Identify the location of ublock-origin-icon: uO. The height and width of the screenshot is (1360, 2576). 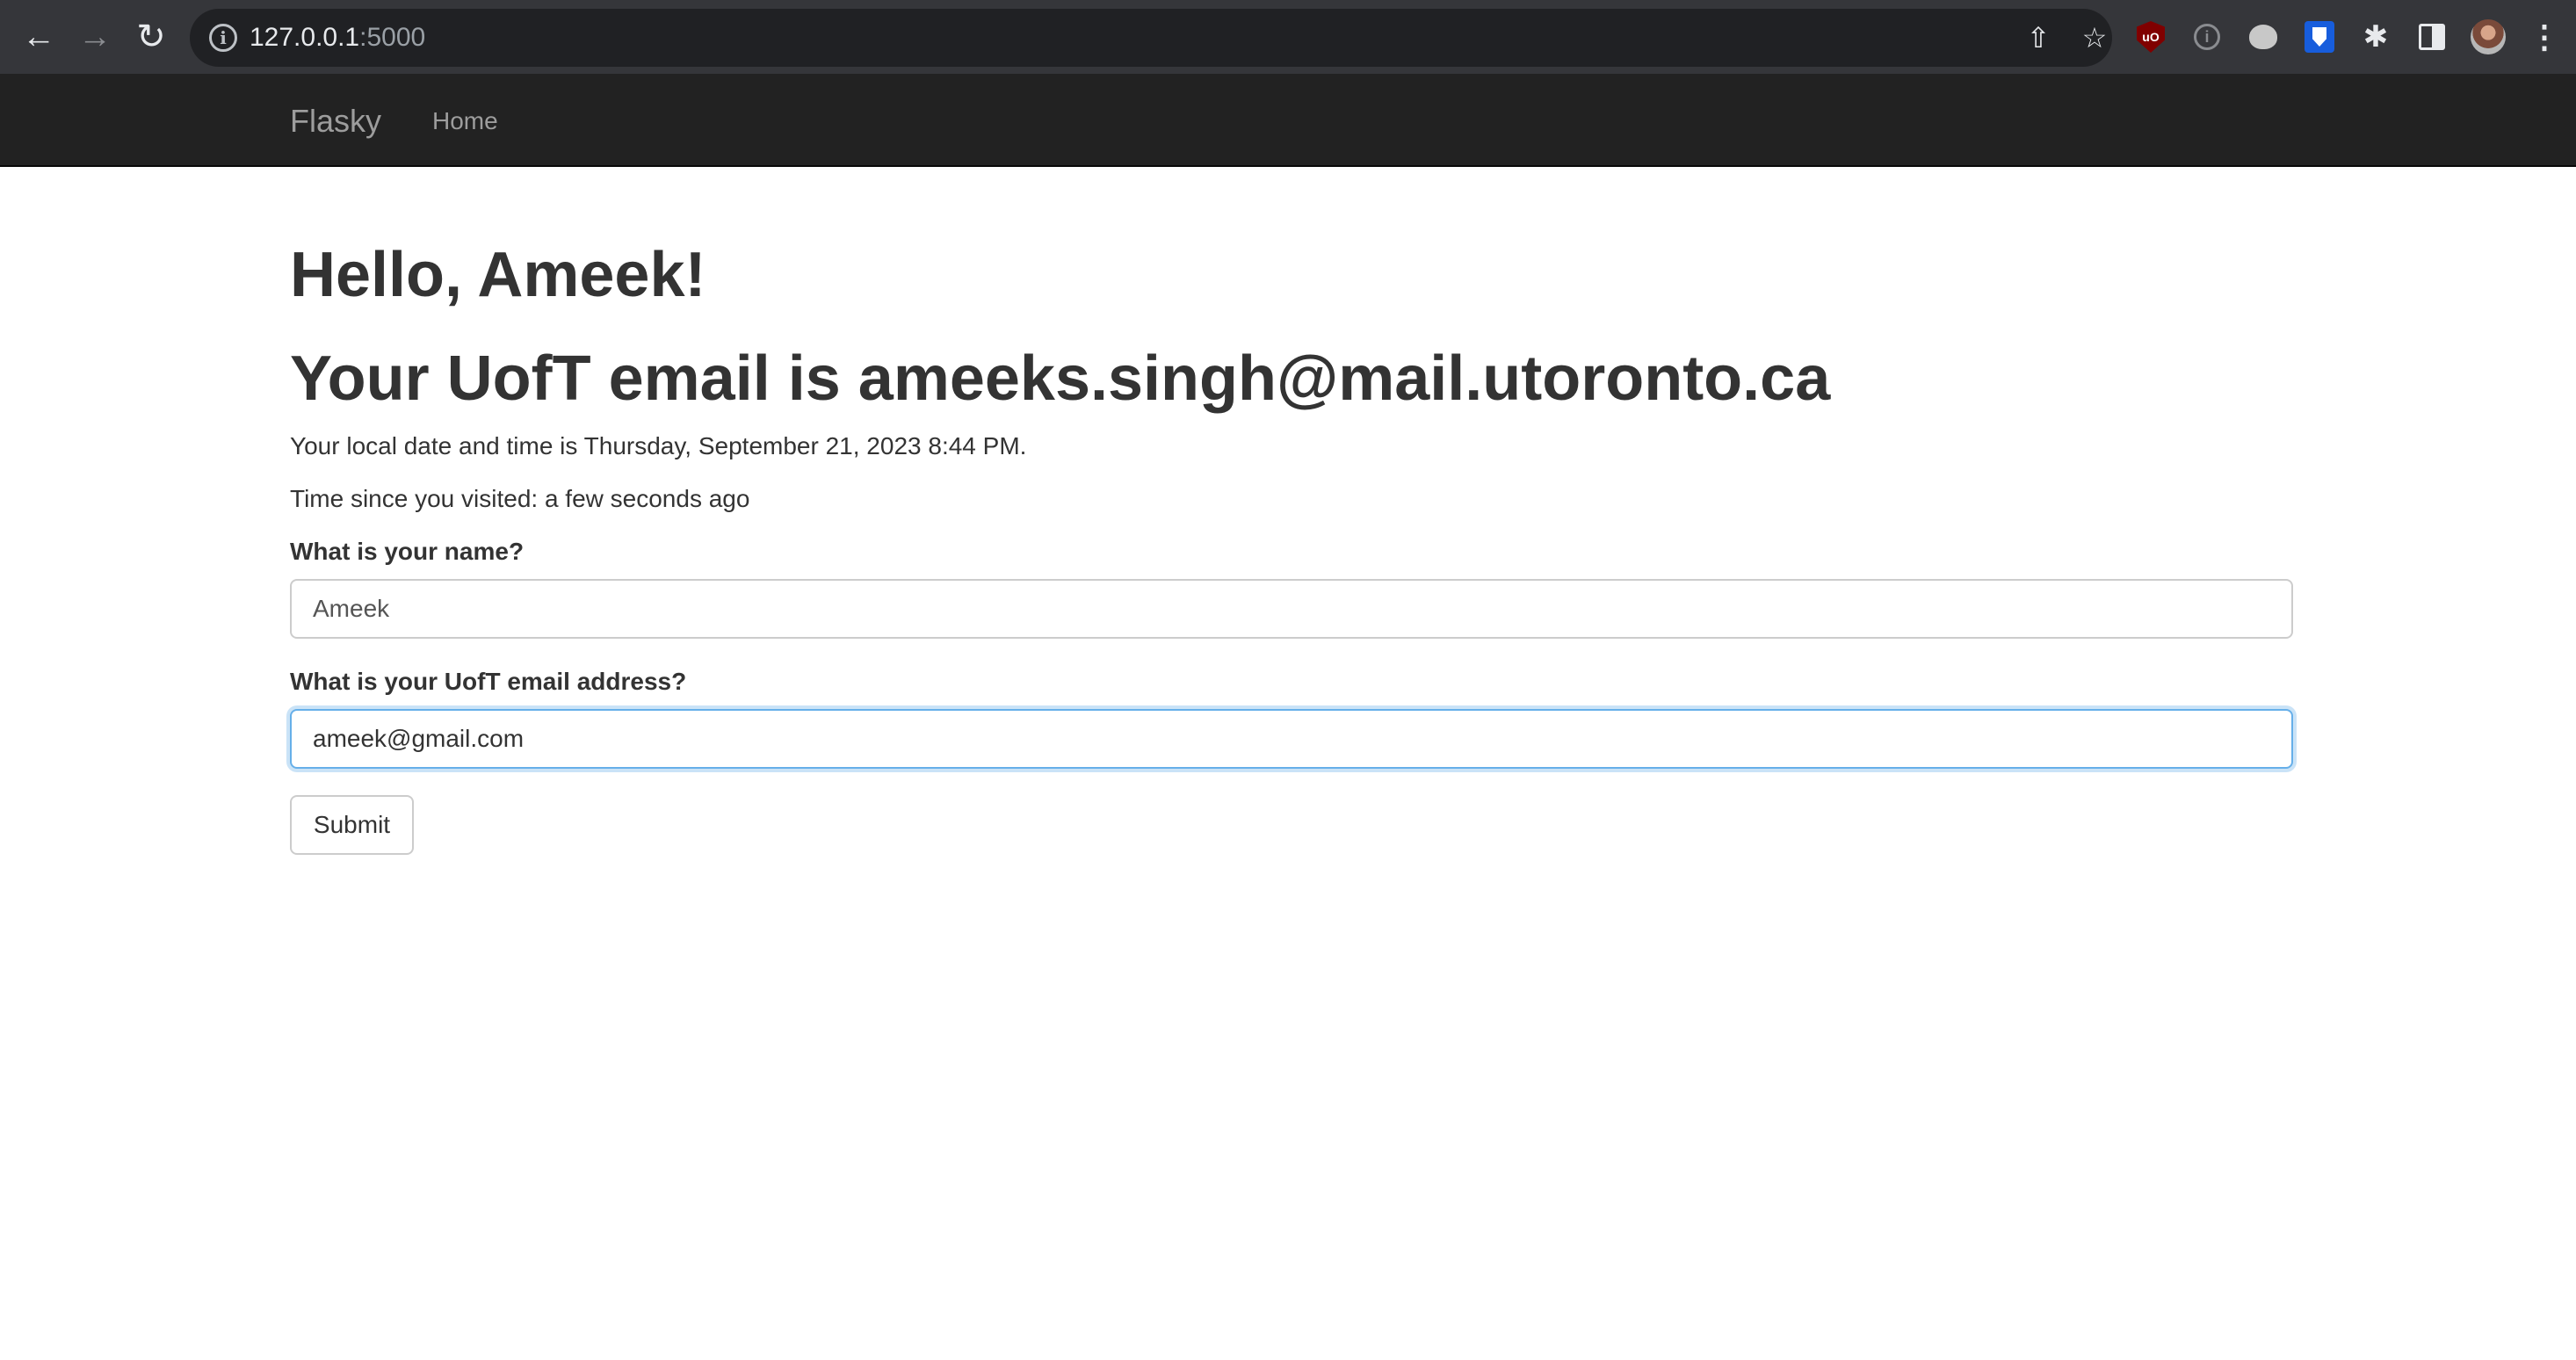
(2151, 37).